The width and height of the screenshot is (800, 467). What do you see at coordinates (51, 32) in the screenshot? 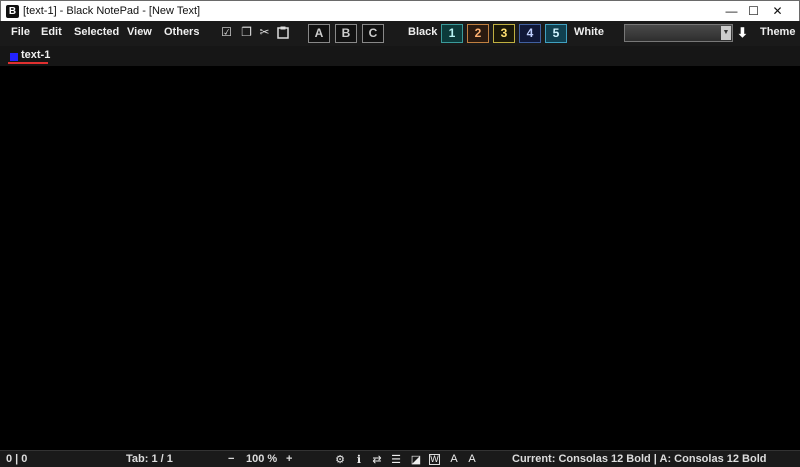
I see `menu-edit: Edit` at bounding box center [51, 32].